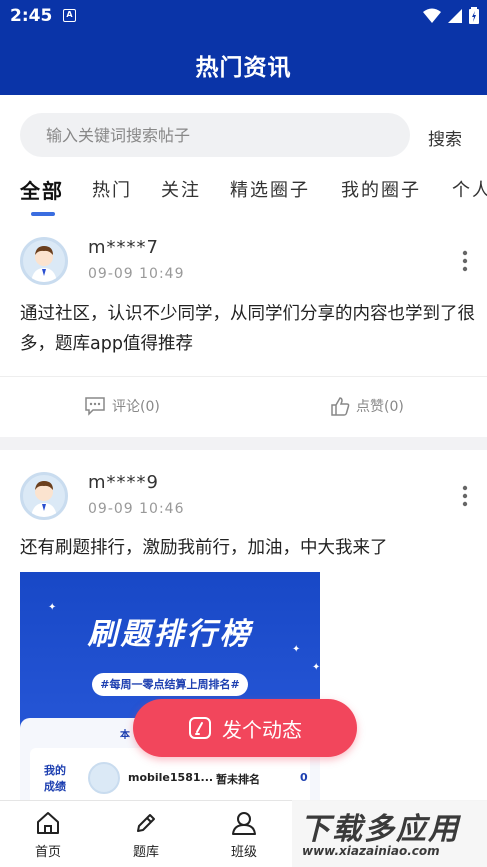  Describe the element at coordinates (31, 16) in the screenshot. I see `status-time: 2:45` at that location.